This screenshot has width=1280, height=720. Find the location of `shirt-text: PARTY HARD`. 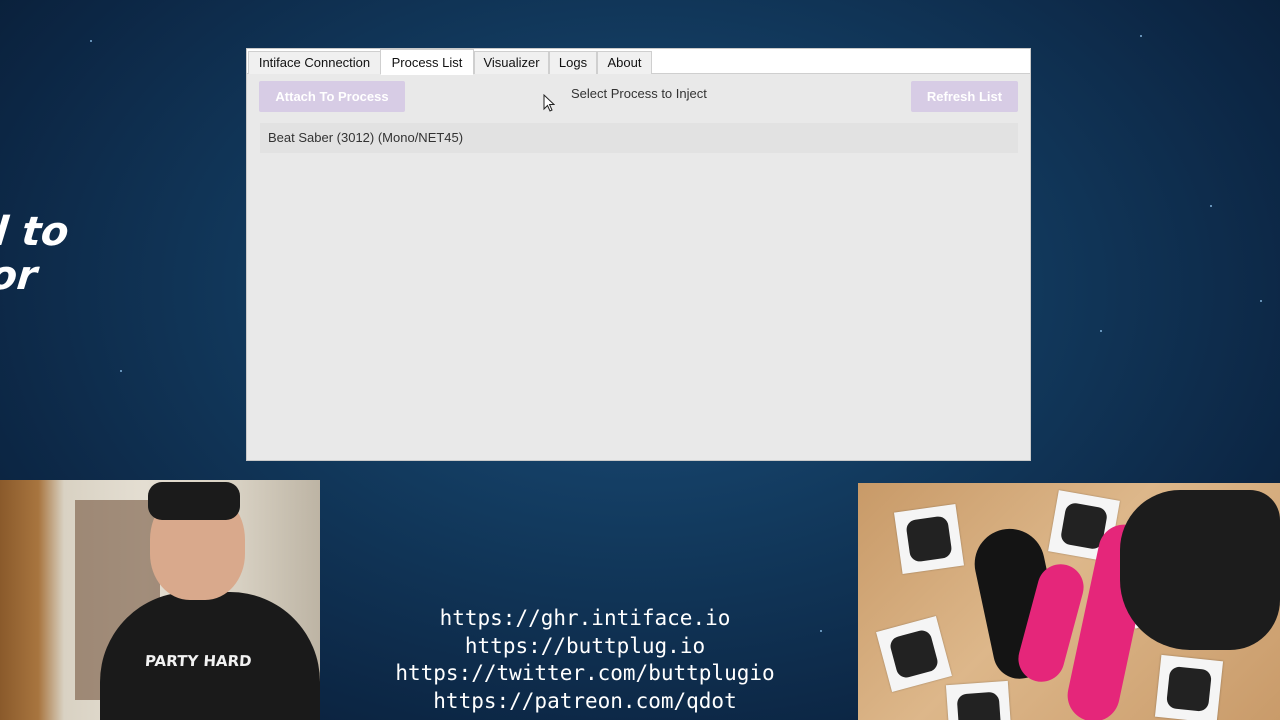

shirt-text: PARTY HARD is located at coordinates (198, 661).